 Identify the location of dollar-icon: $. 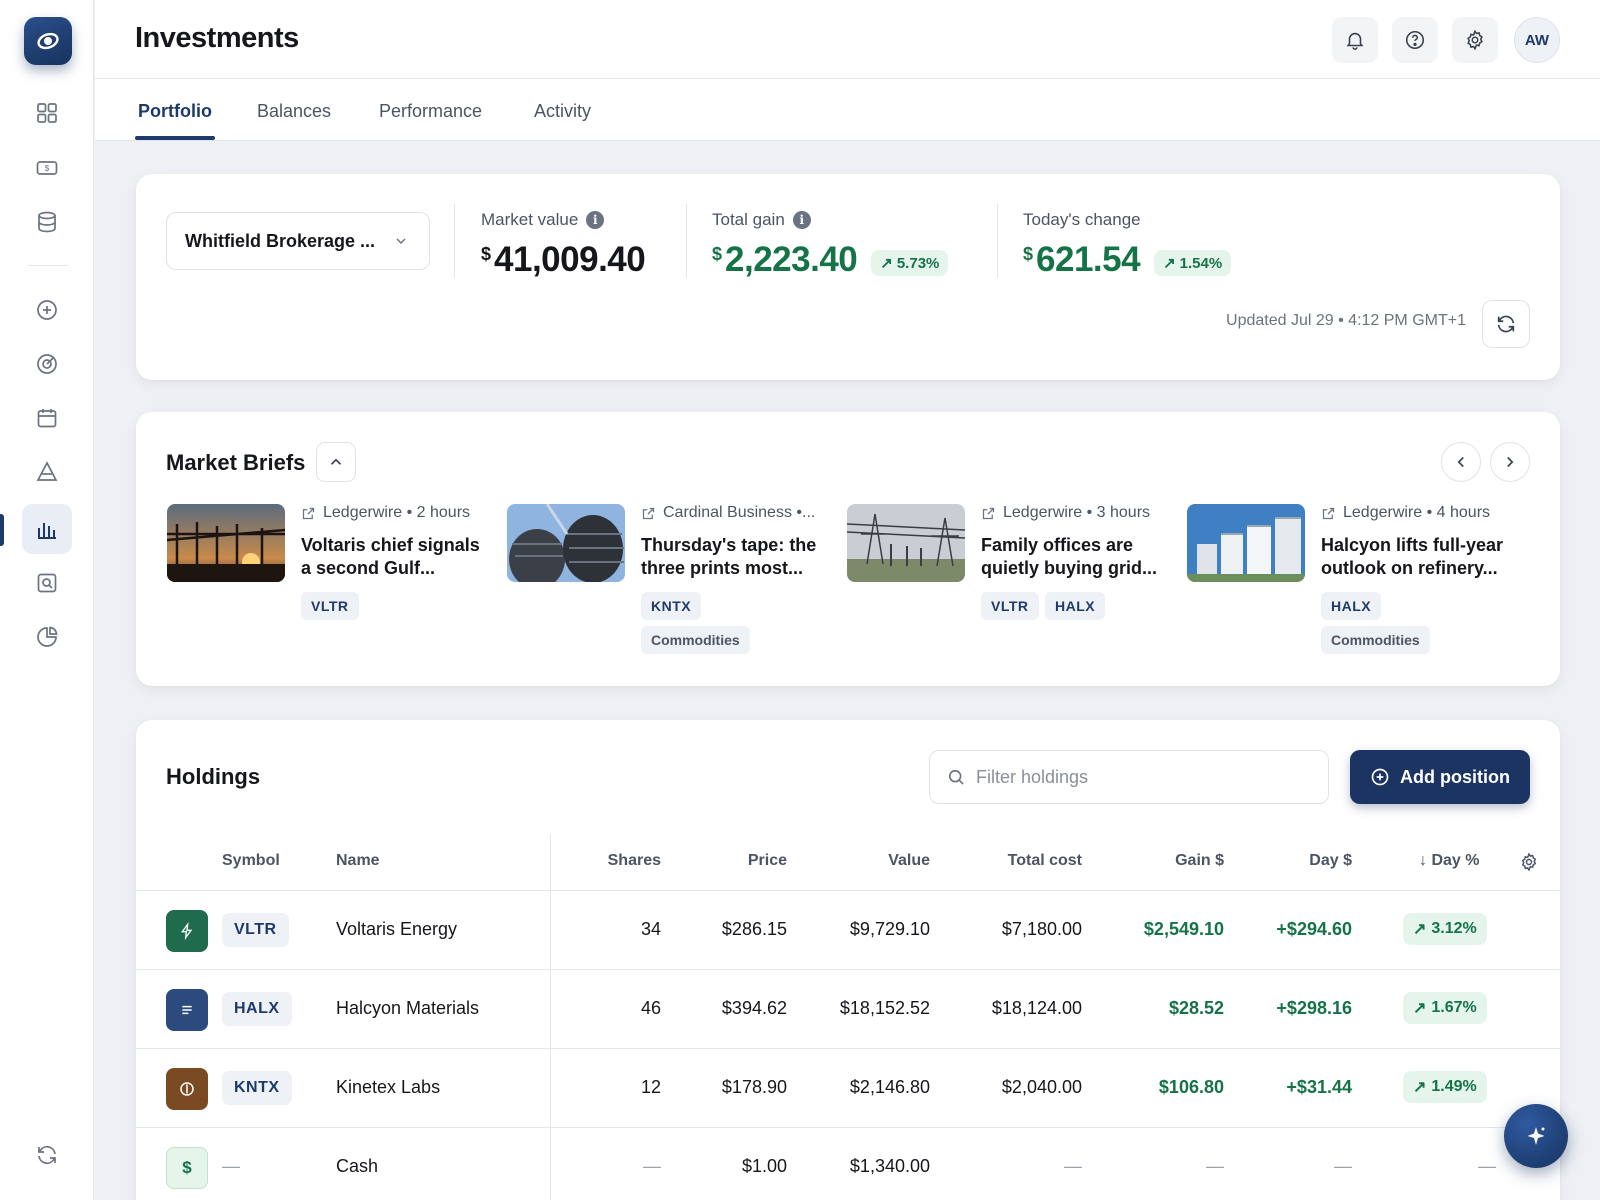
(187, 1168).